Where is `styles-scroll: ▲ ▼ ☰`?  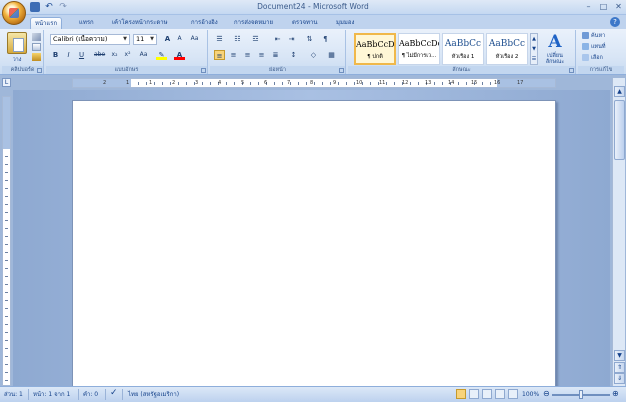
styles-scroll: ▲ ▼ ☰ is located at coordinates (534, 49).